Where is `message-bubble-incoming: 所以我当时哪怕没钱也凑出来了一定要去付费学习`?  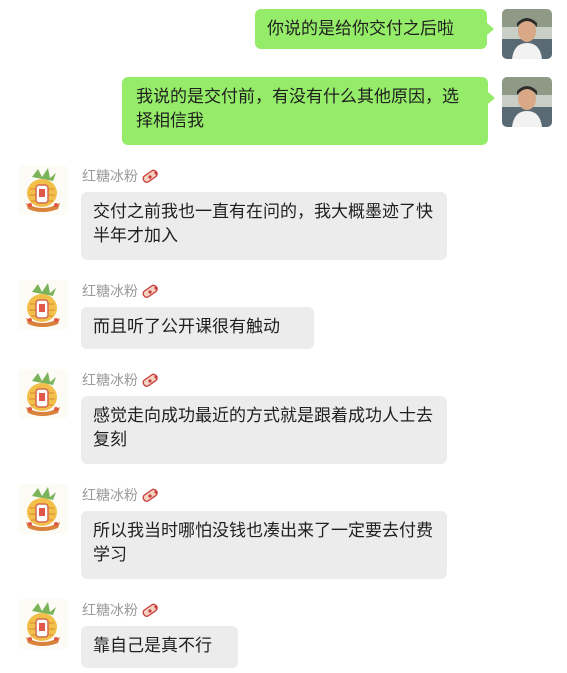
message-bubble-incoming: 所以我当时哪怕没钱也凑出来了一定要去付费学习 is located at coordinates (264, 545).